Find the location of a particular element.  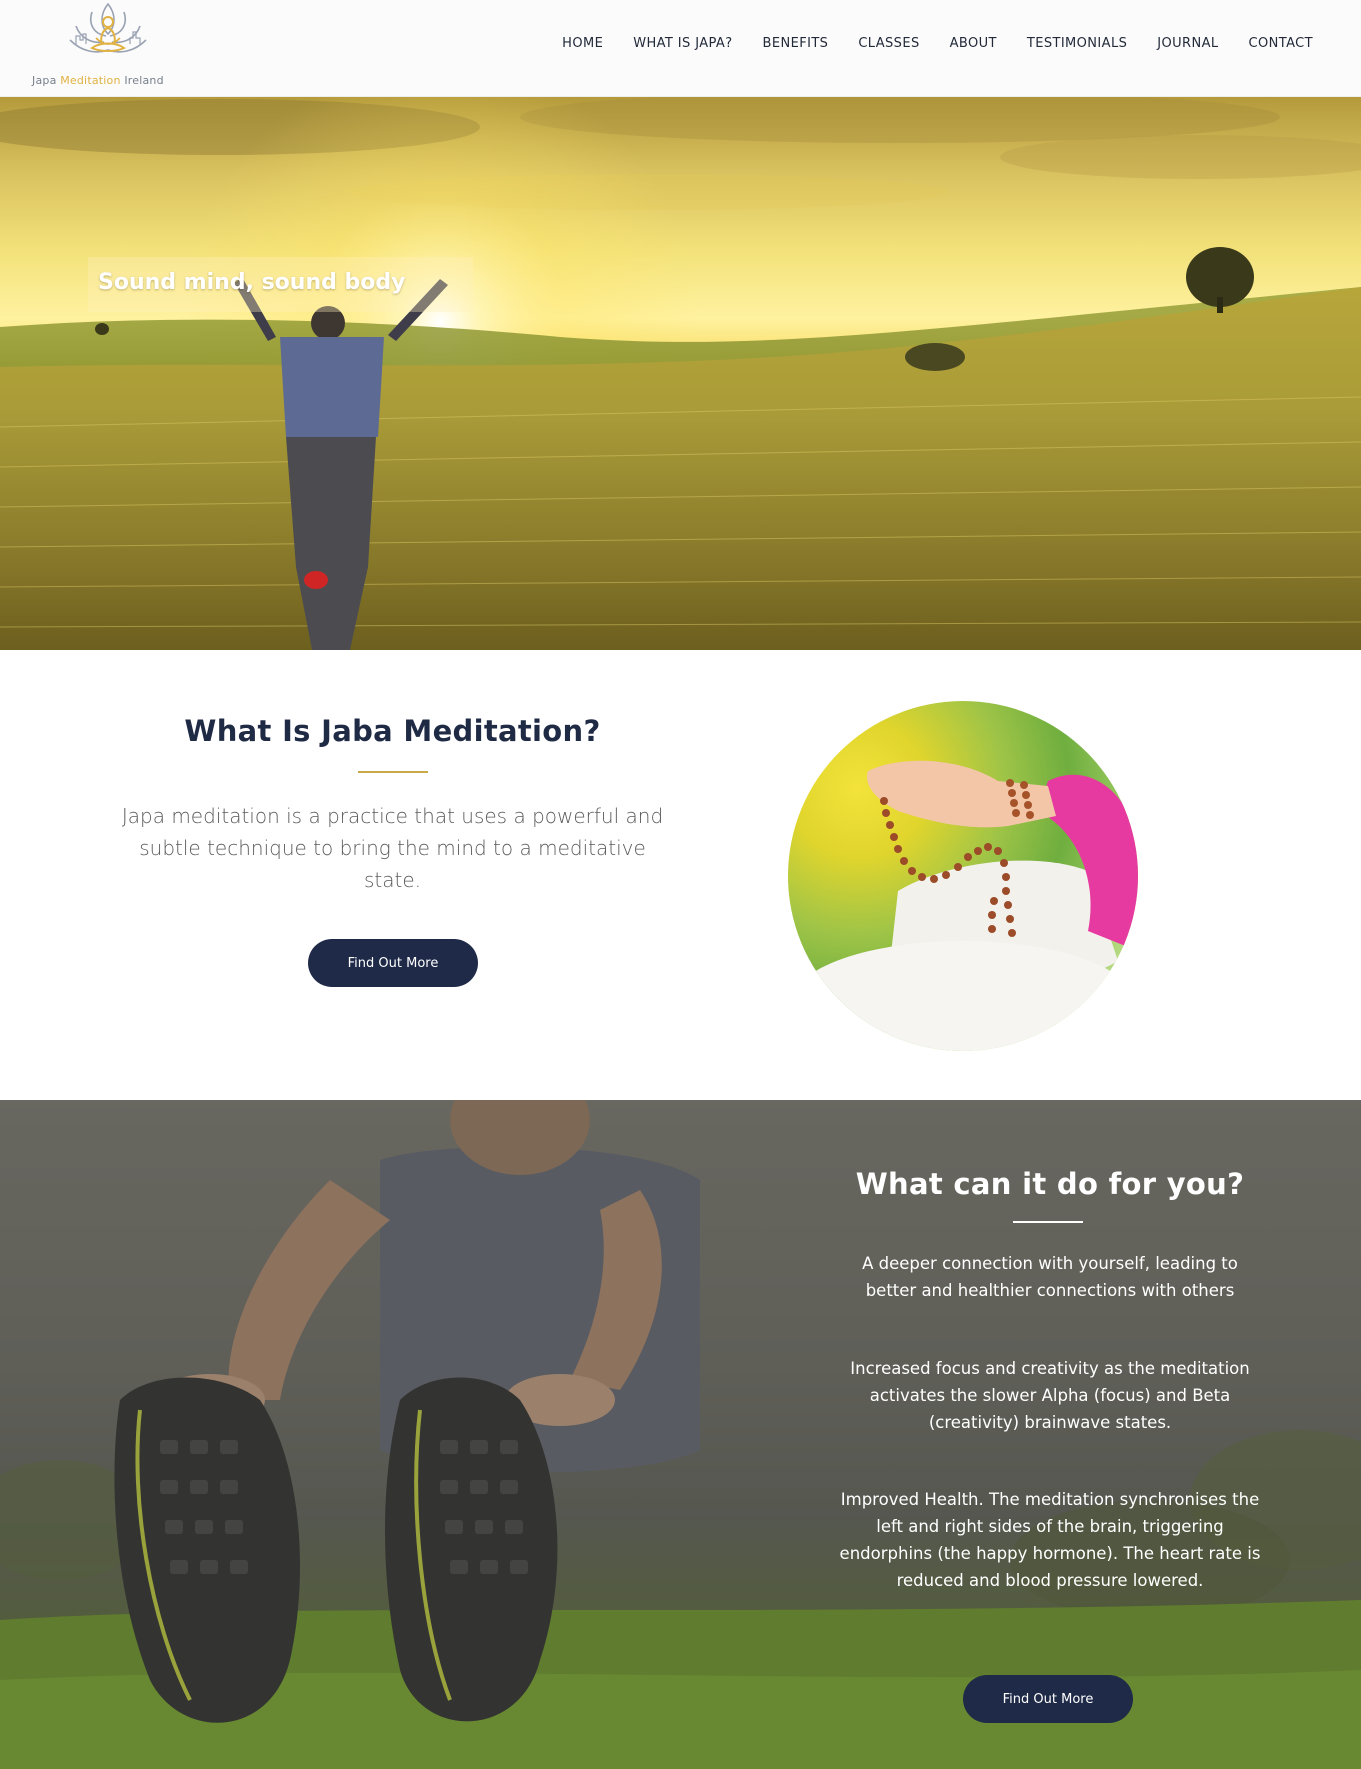

nav-benefits: BENEFITS is located at coordinates (796, 43).